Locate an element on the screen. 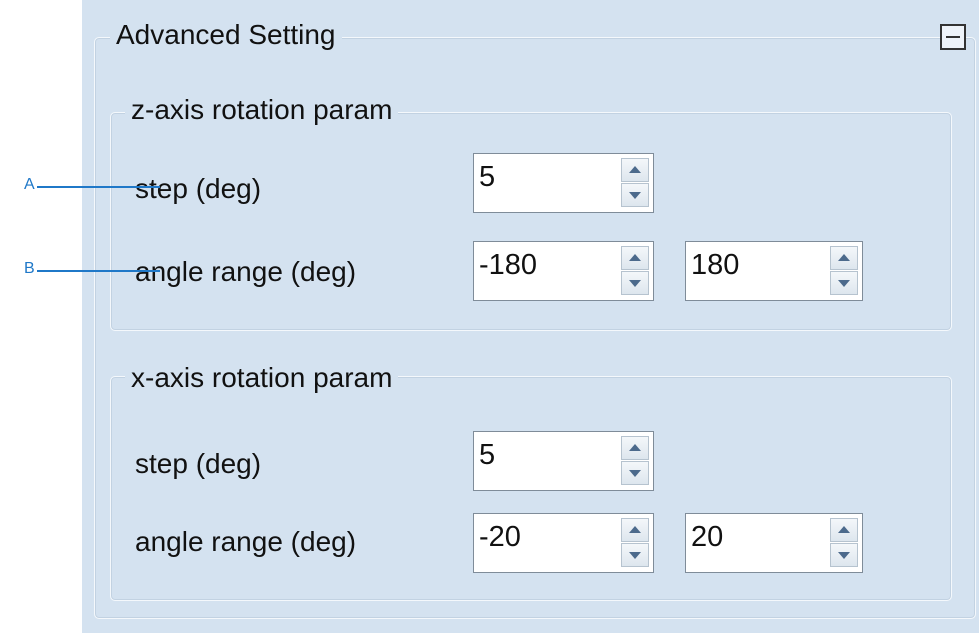 This screenshot has width=979, height=633. z-step-label: step (deg) is located at coordinates (198, 188).